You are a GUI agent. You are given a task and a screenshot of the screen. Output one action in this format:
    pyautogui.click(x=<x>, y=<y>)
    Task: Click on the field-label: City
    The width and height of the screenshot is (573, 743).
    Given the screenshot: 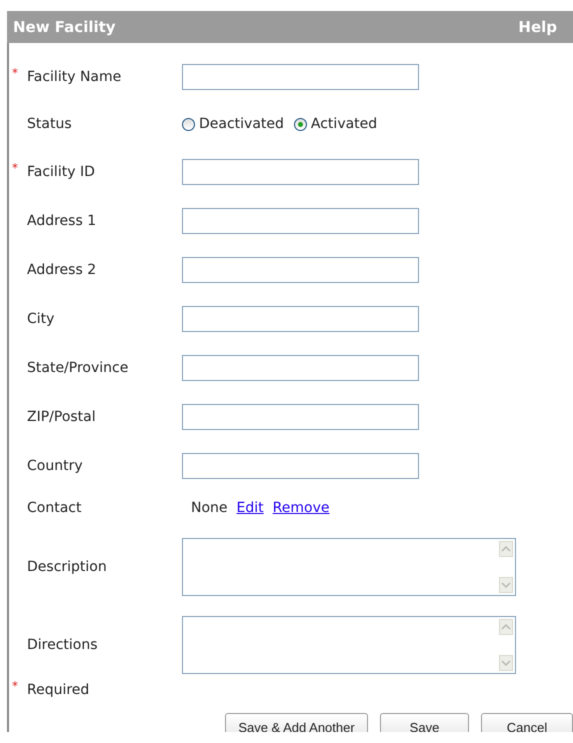 What is the action you would take?
    pyautogui.click(x=40, y=318)
    